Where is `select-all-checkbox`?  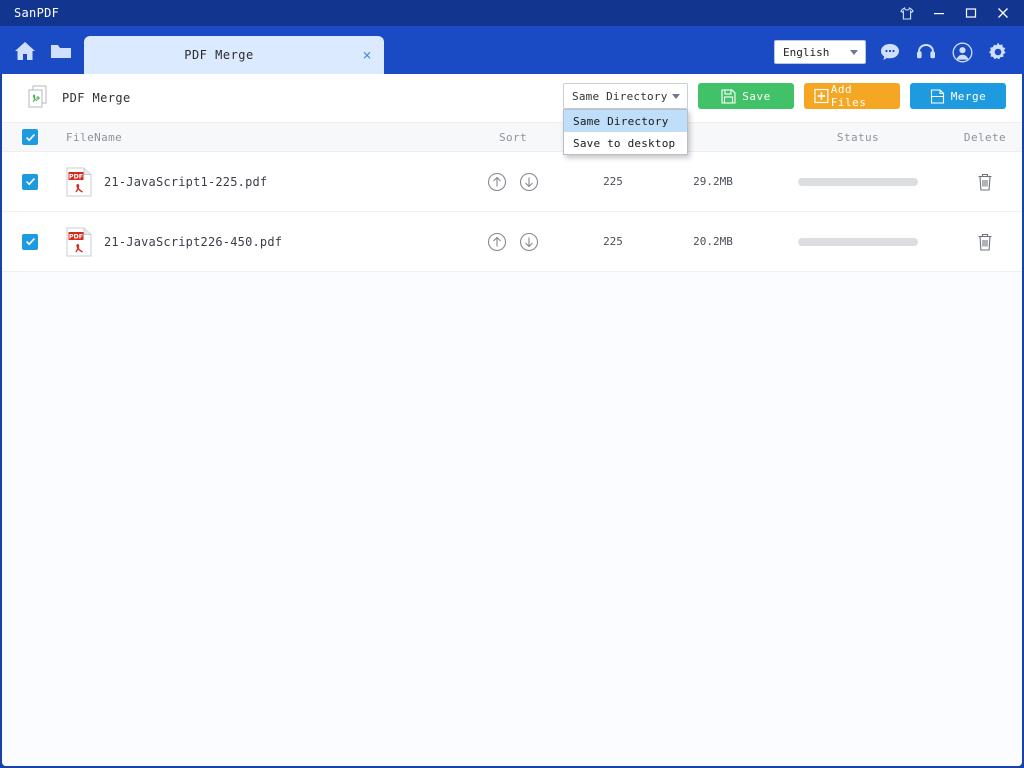 select-all-checkbox is located at coordinates (30, 137).